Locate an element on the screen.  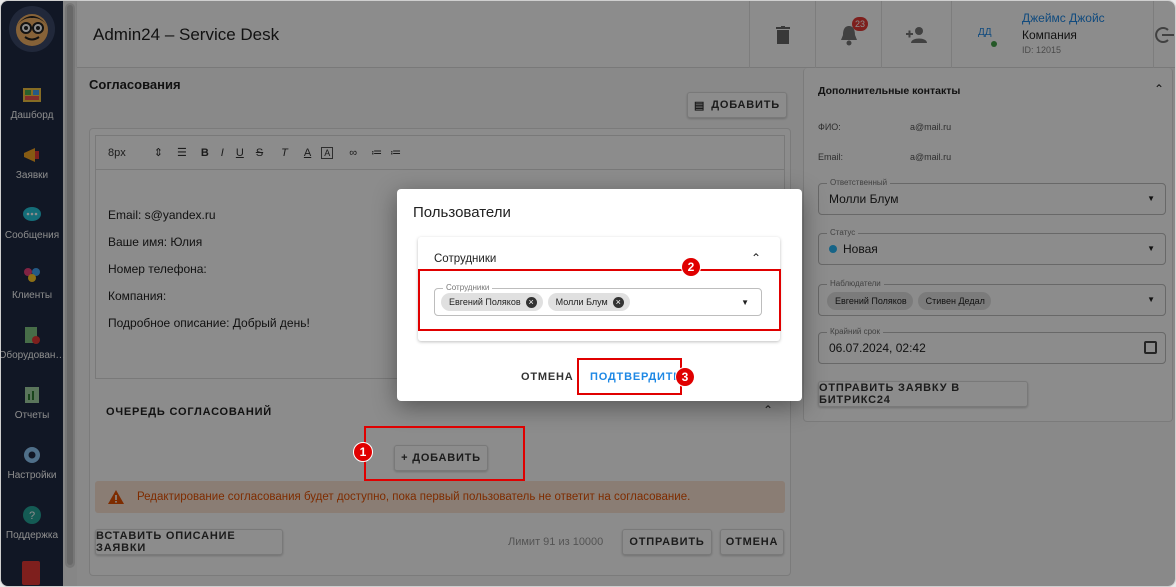
dialog-title: Пользователи is located at coordinates (462, 212).